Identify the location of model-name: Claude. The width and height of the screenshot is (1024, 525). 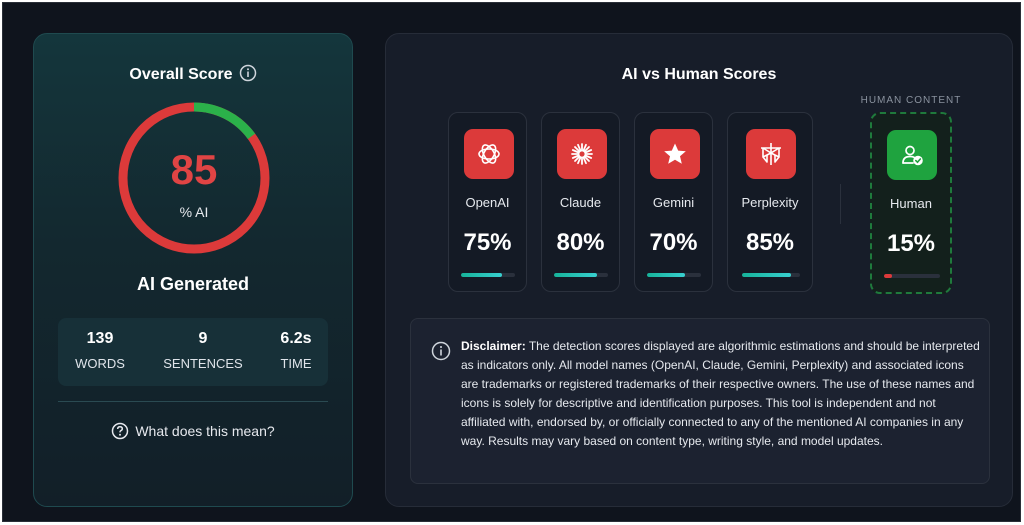
(580, 202).